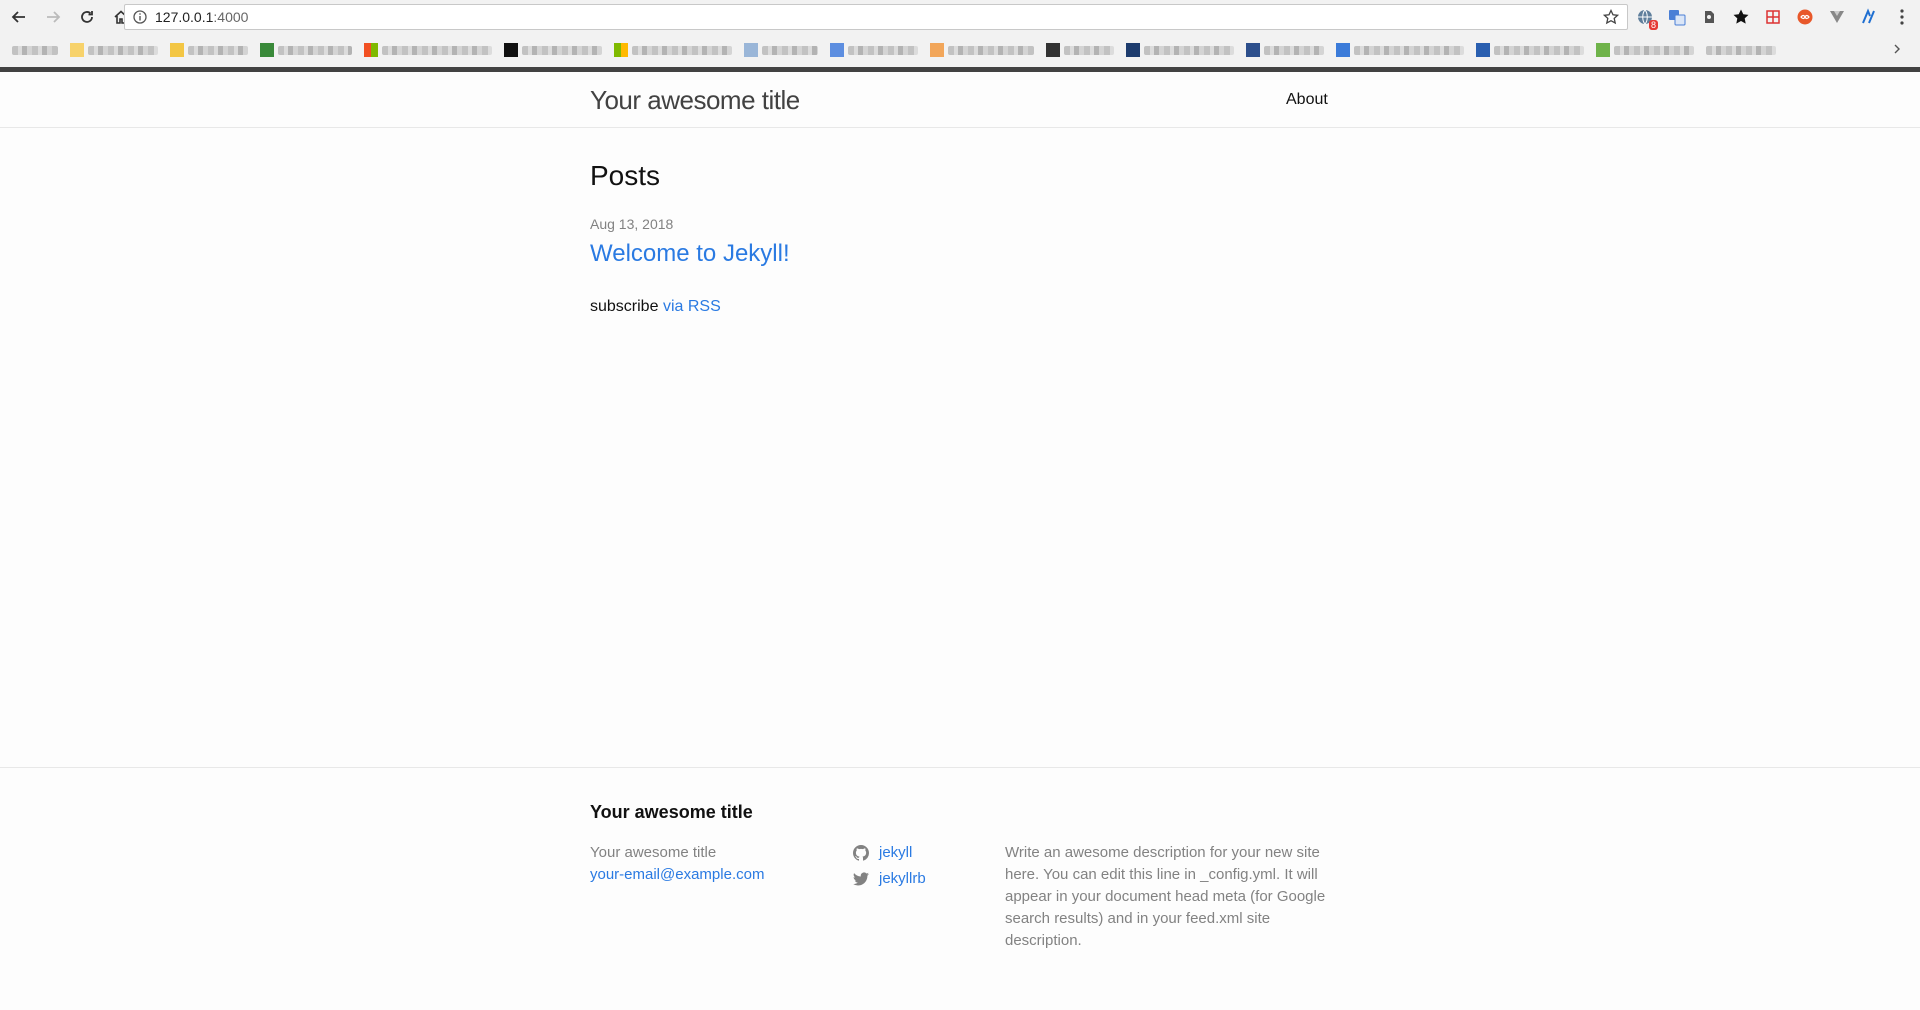  I want to click on github-icon, so click(861, 853).